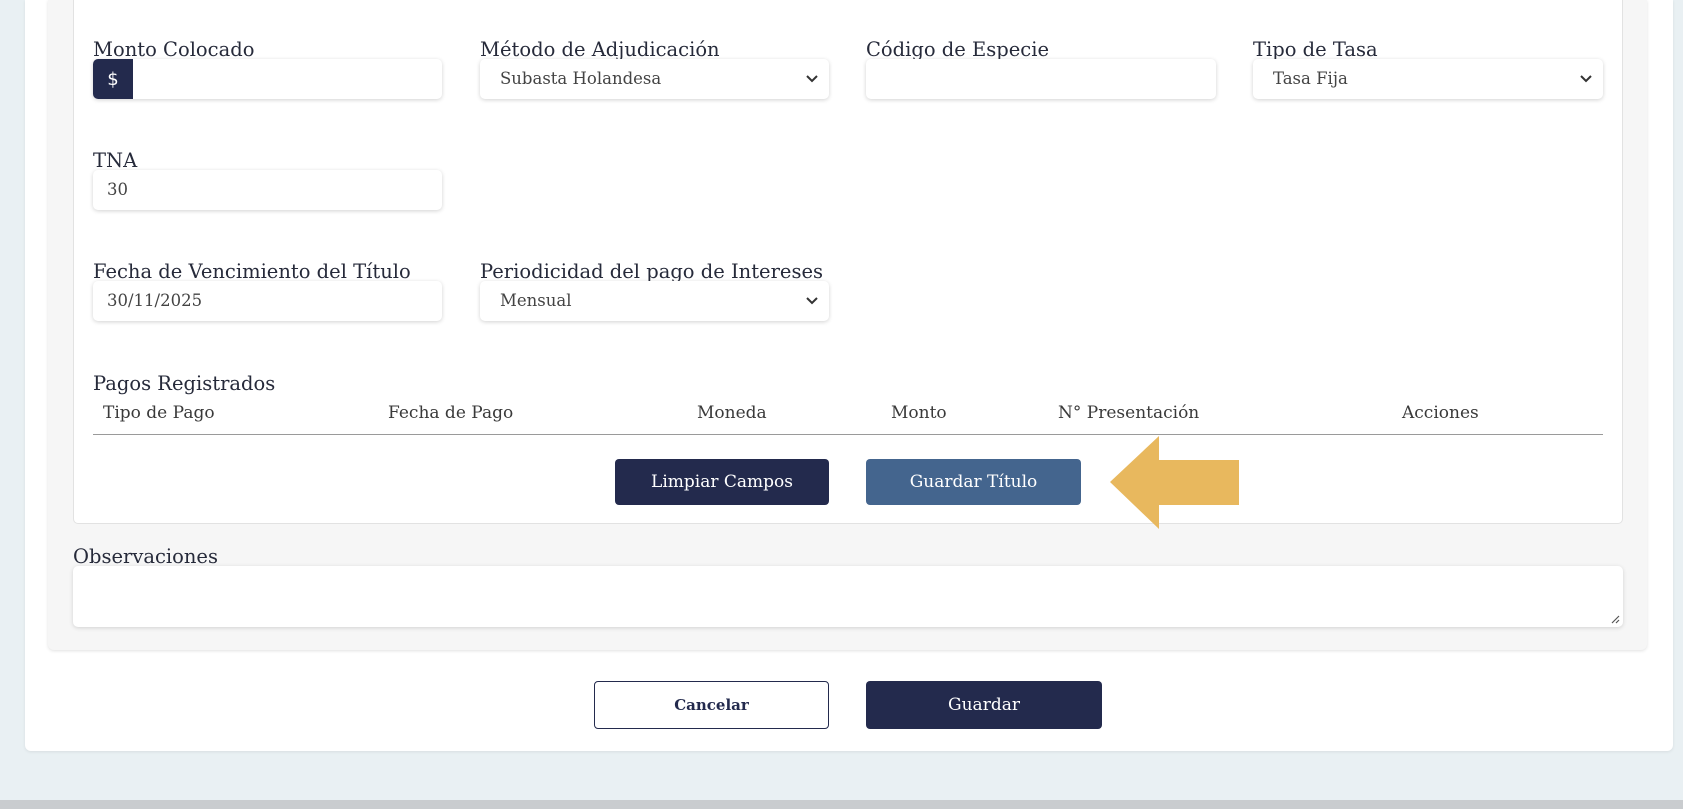  What do you see at coordinates (1315, 49) in the screenshot?
I see `tipo-tasa-label: Tipo de Tasa` at bounding box center [1315, 49].